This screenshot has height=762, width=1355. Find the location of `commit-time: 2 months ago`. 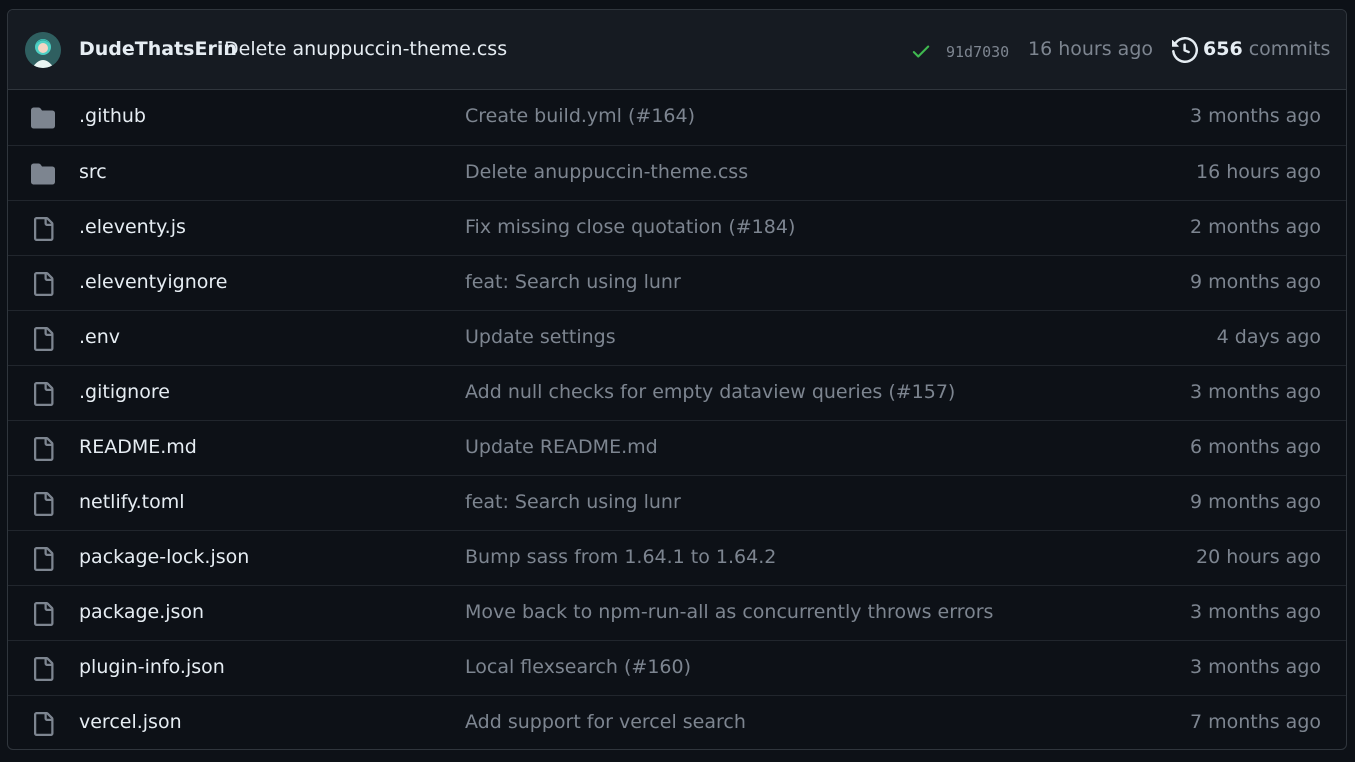

commit-time: 2 months ago is located at coordinates (1255, 227).